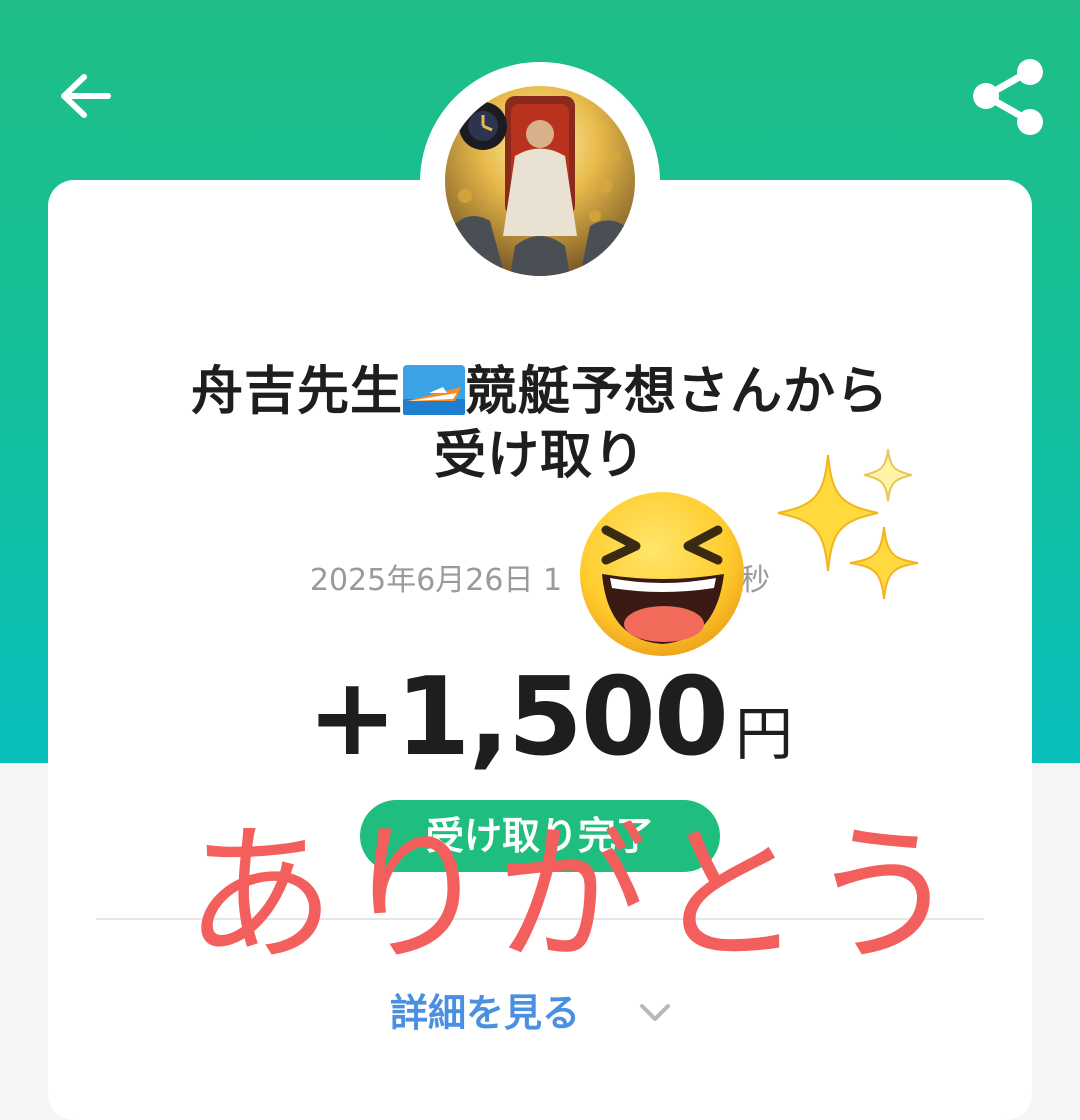 The width and height of the screenshot is (1080, 1120). What do you see at coordinates (677, 392) in the screenshot?
I see `sender-suffix: 競艇予想さんから` at bounding box center [677, 392].